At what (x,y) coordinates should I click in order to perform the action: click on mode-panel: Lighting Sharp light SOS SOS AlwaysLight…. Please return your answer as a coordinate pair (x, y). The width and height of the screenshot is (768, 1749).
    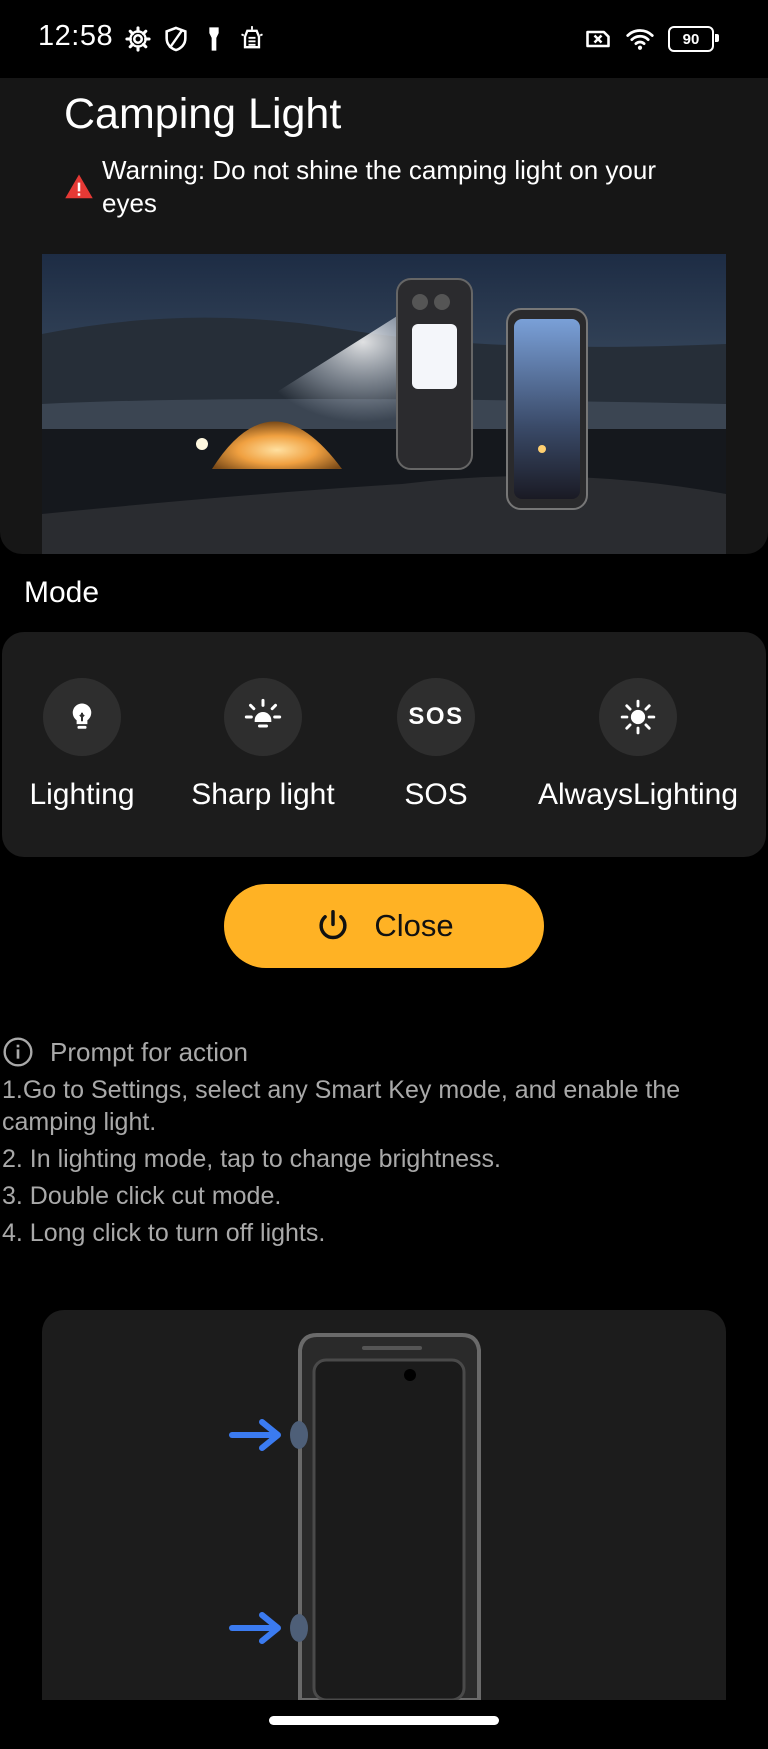
    Looking at the image, I should click on (384, 744).